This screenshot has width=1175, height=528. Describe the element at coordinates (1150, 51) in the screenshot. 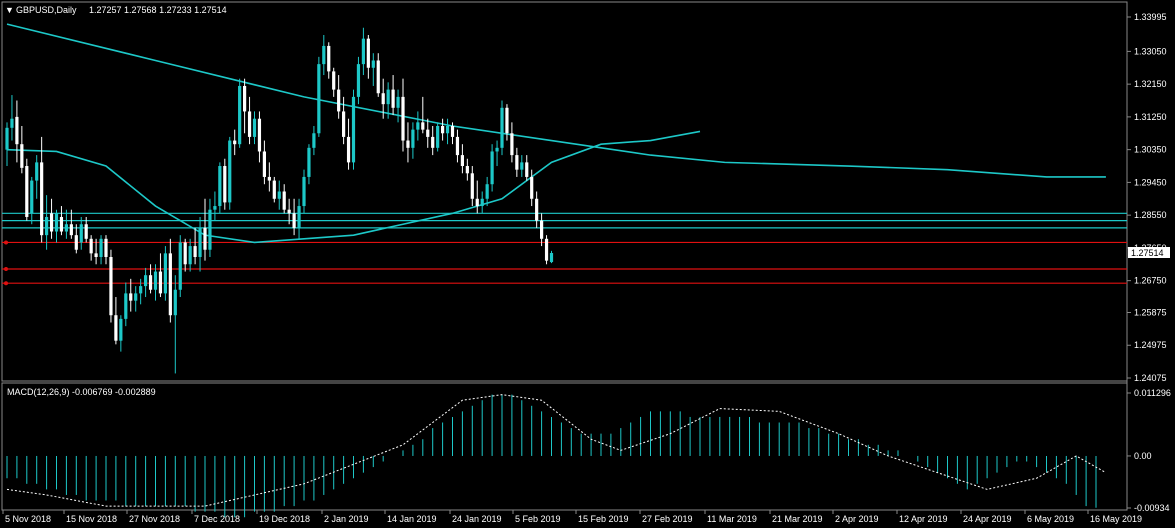

I see `price-tick-label: 1.33050` at that location.